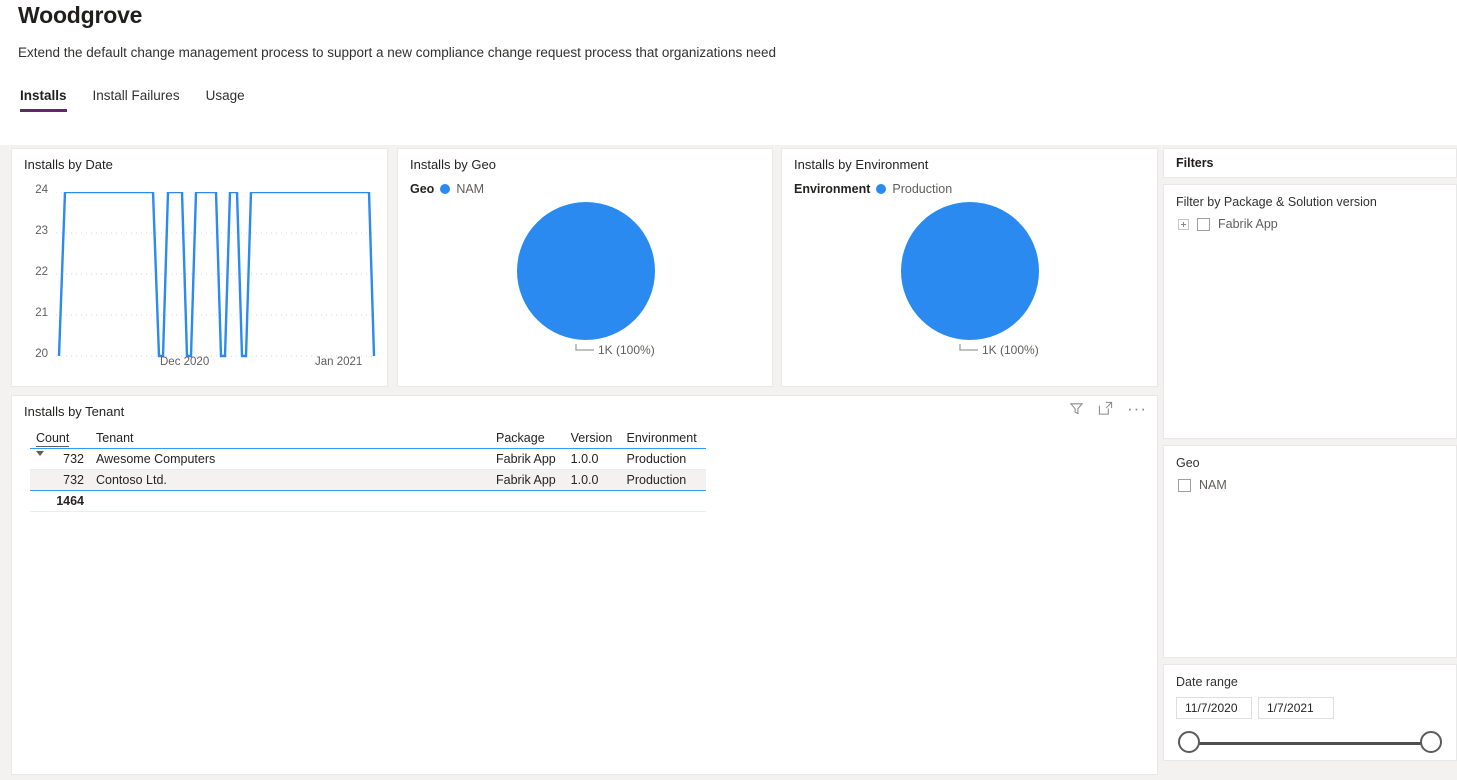 The width and height of the screenshot is (1457, 780). Describe the element at coordinates (40, 453) in the screenshot. I see `sort-descending-icon` at that location.